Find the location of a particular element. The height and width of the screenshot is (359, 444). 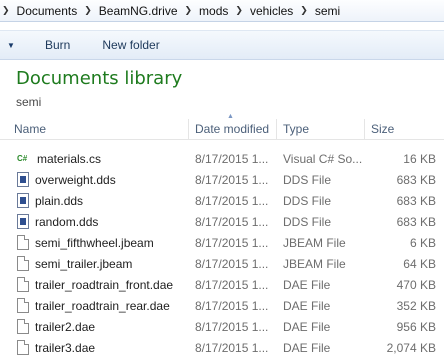

file-size: 470 KB is located at coordinates (416, 284).